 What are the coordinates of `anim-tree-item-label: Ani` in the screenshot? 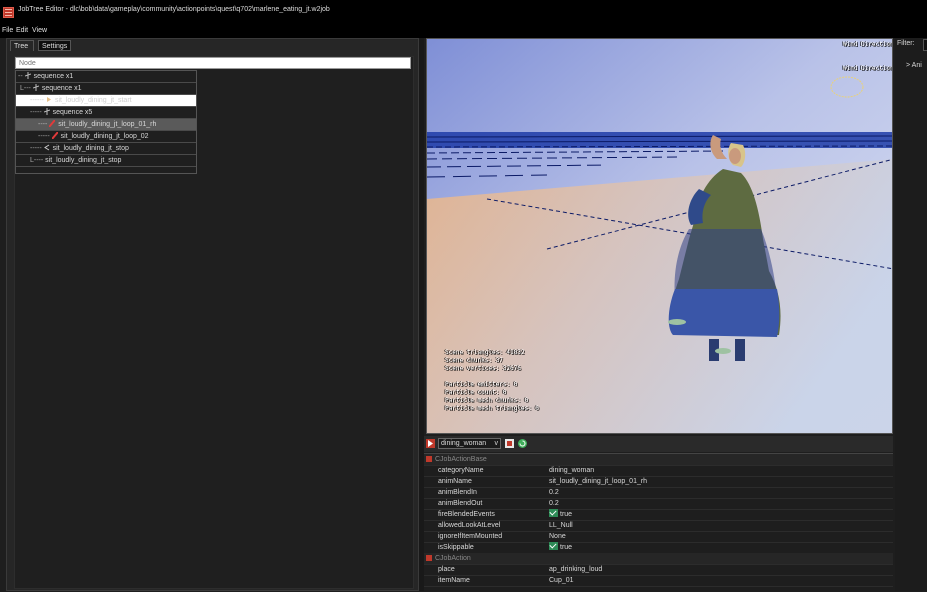 It's located at (916, 65).